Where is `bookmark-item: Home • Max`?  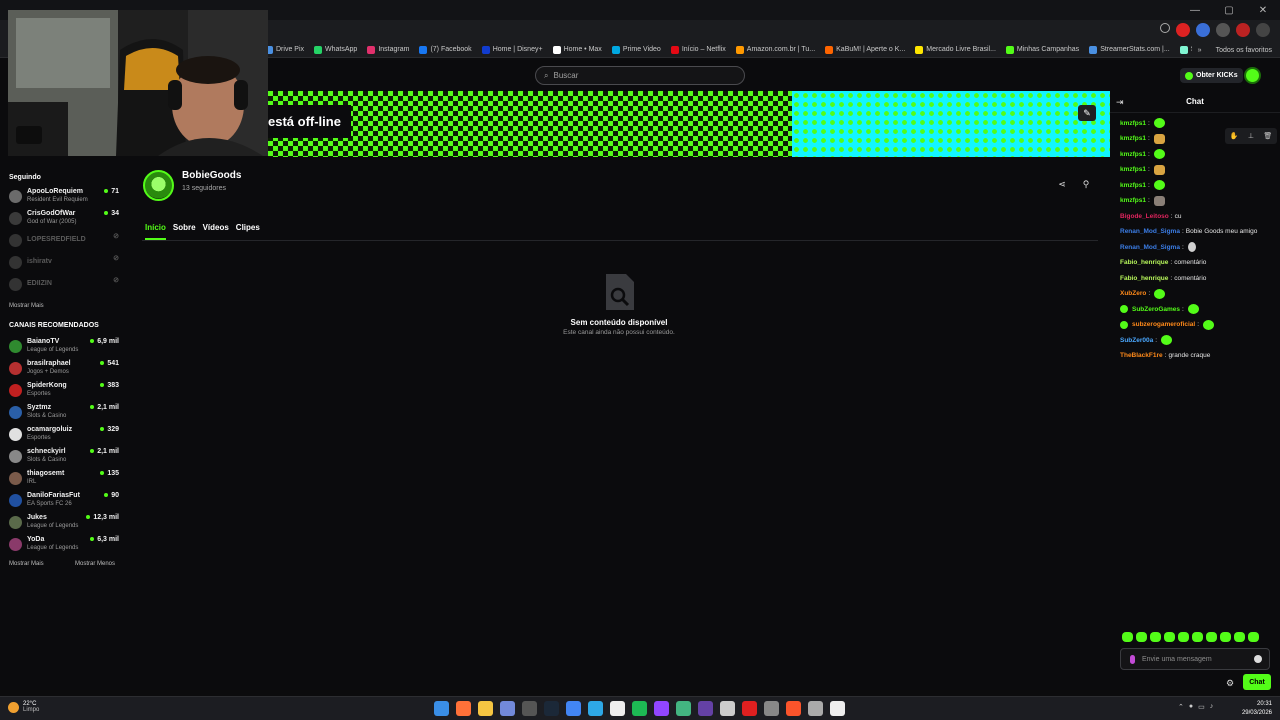
bookmark-item: Home • Max is located at coordinates (577, 49).